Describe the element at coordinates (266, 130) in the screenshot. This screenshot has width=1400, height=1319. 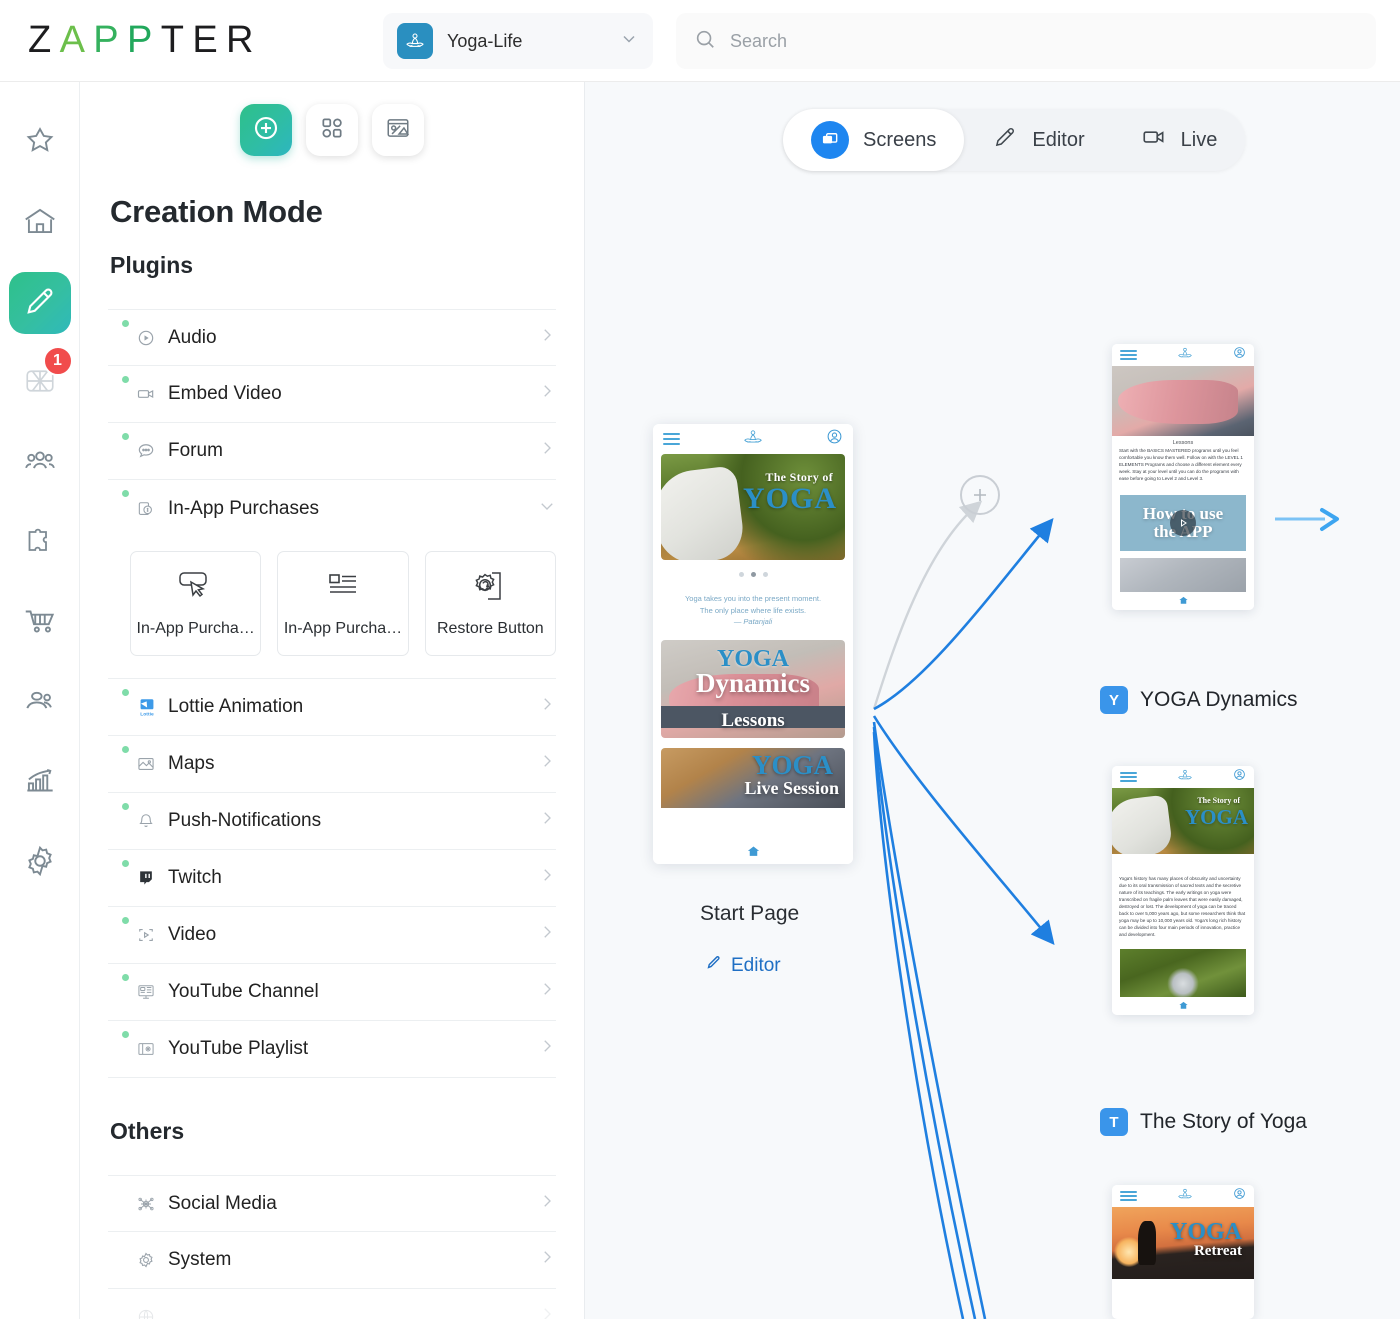
I see `add-element-button` at that location.